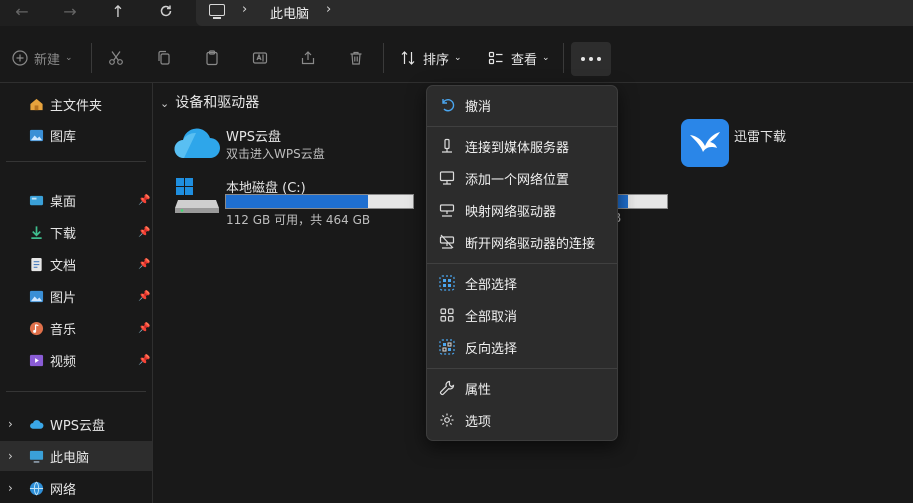  I want to click on sidebar-item-desktop: 桌面 📌, so click(76, 200).